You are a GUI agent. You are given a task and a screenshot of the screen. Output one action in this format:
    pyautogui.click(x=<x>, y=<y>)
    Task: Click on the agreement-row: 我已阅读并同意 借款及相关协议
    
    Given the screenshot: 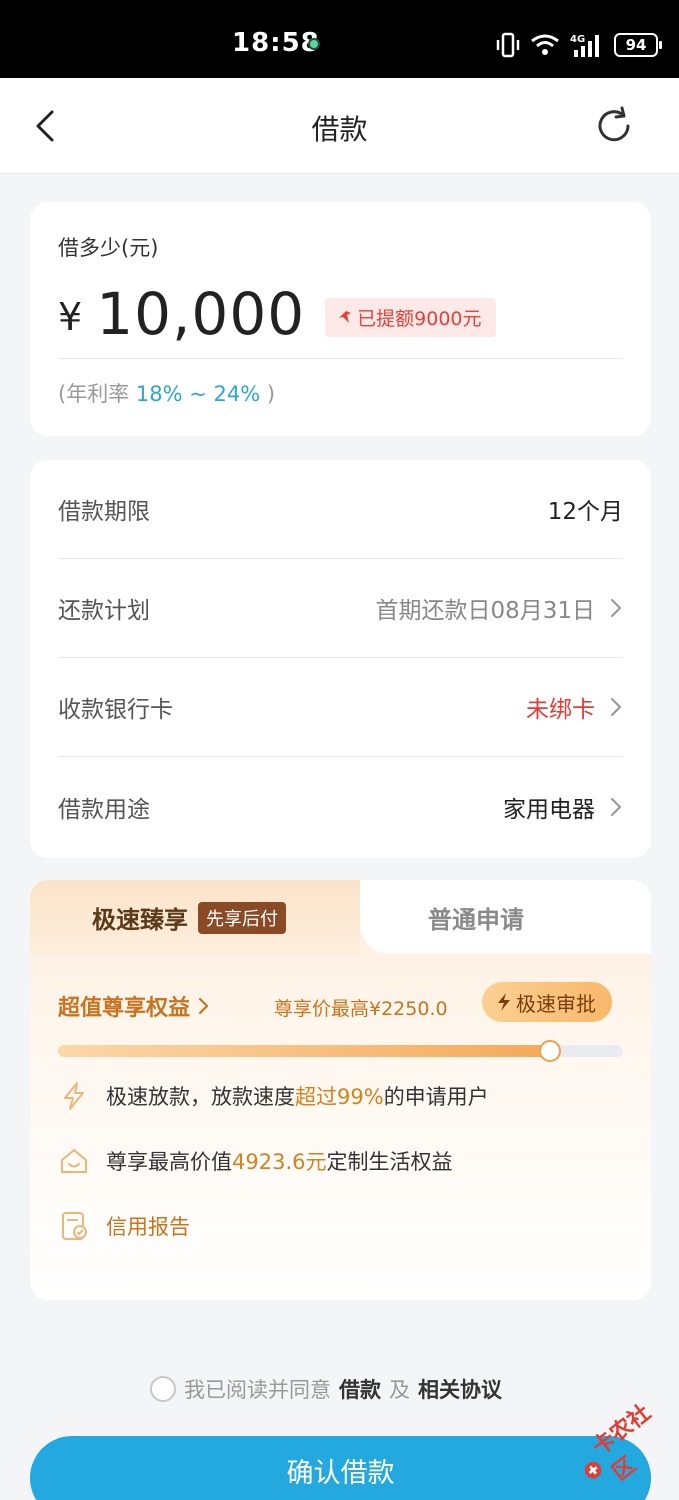 What is the action you would take?
    pyautogui.click(x=326, y=1389)
    